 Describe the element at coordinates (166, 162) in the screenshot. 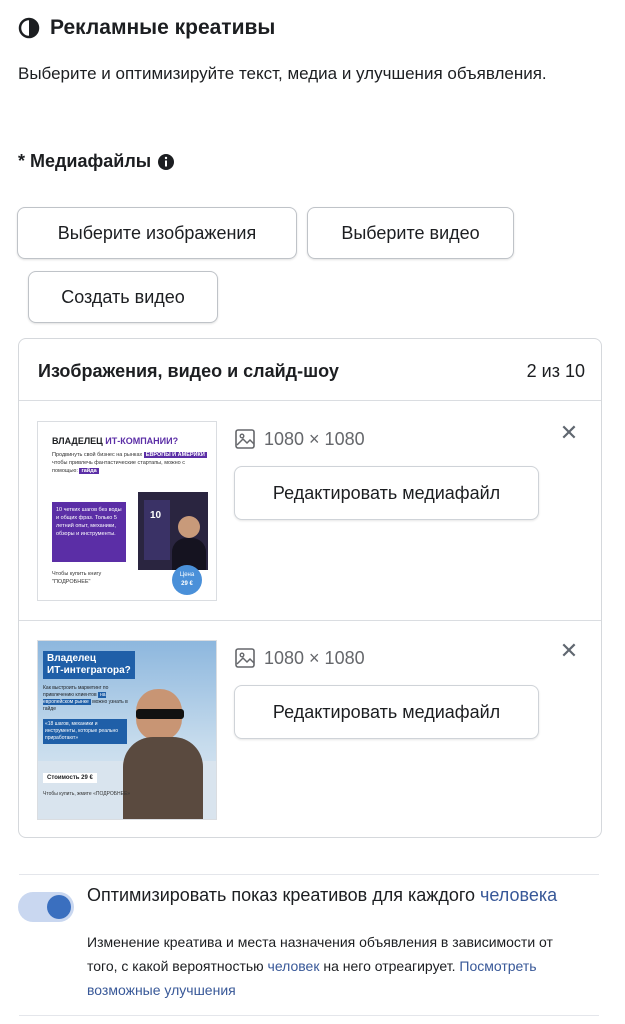

I see `info-icon` at that location.